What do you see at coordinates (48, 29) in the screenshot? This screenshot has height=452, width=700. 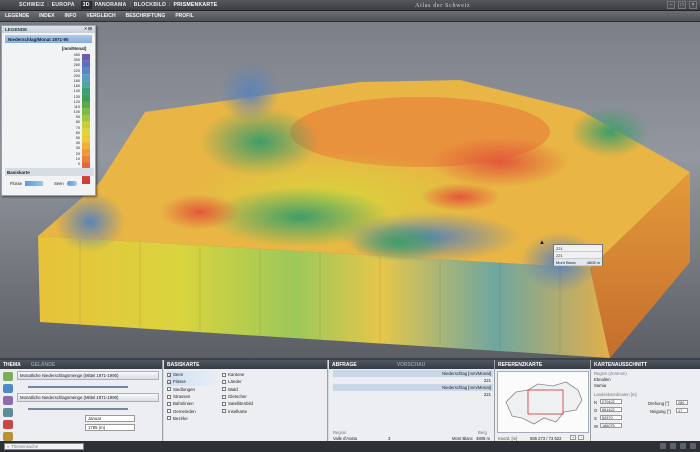 I see `legend-header: LEGENDE × ⊟` at bounding box center [48, 29].